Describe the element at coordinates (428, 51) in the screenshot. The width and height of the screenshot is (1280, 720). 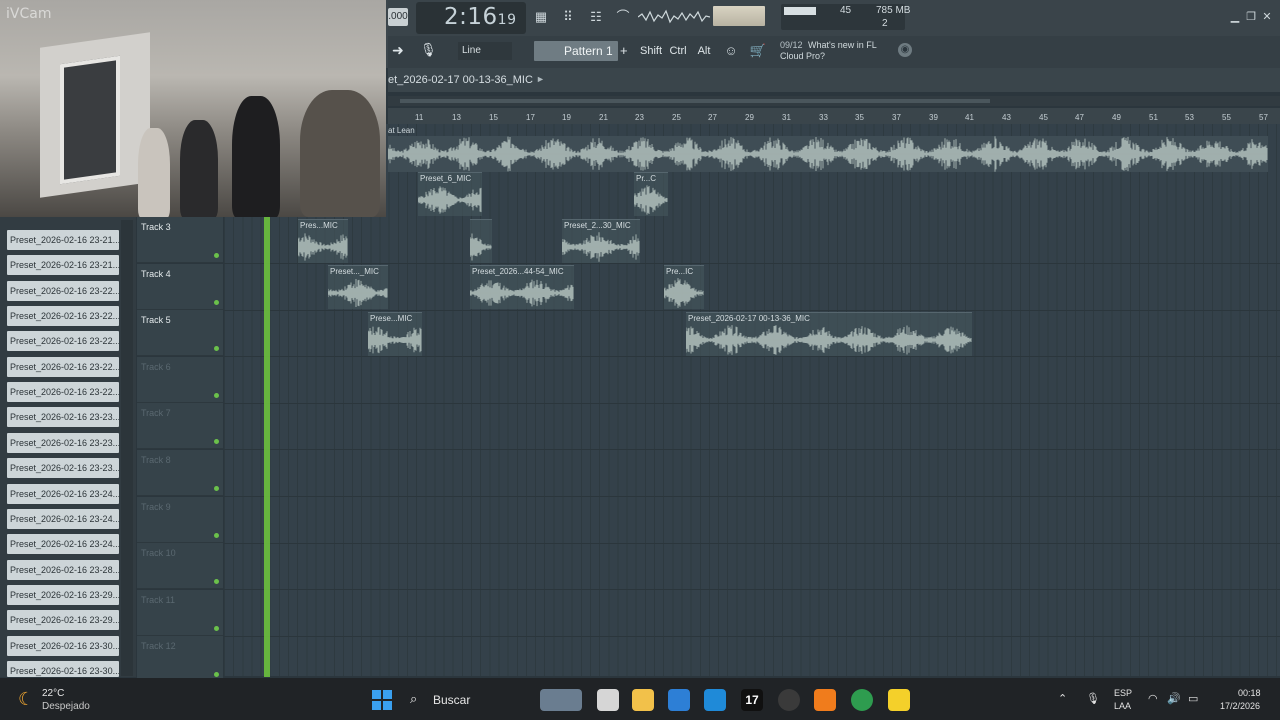
I see `mic-icon: 🎙` at that location.